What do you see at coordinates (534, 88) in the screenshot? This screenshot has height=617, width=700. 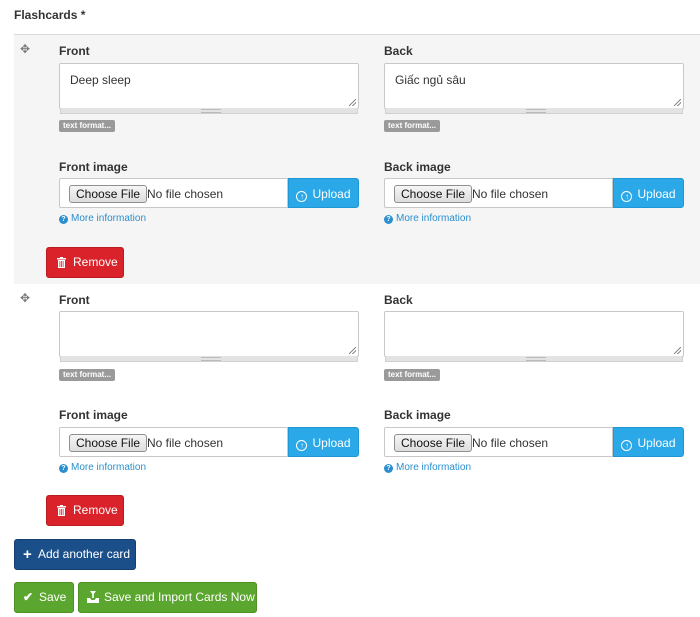 I see `back-textarea: Giấc ngủ sâu` at bounding box center [534, 88].